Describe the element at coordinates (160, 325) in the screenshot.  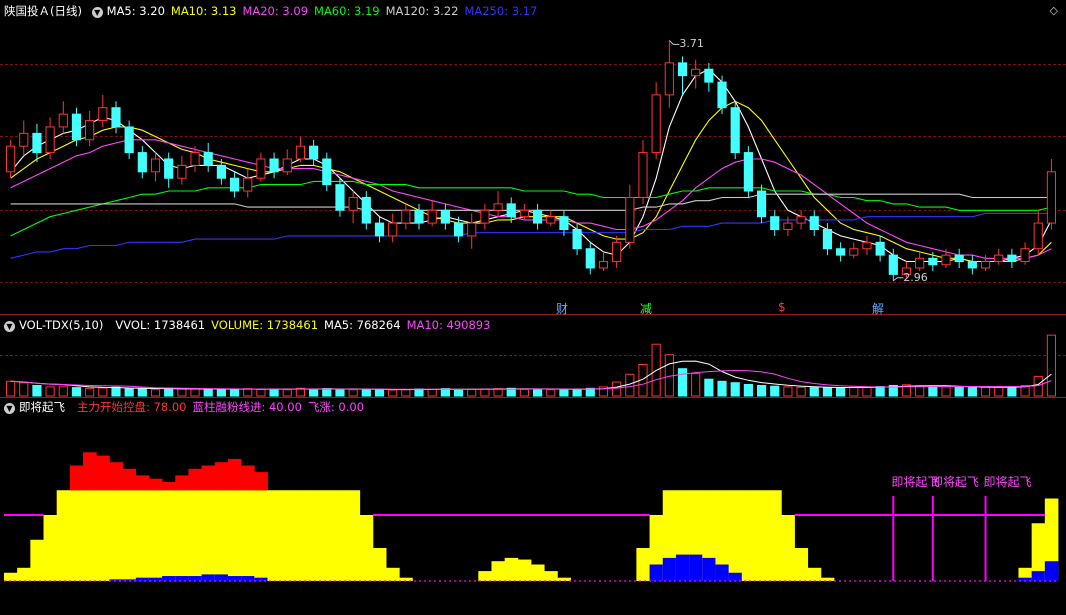
I see `legend-item: VVOL: 1738461` at that location.